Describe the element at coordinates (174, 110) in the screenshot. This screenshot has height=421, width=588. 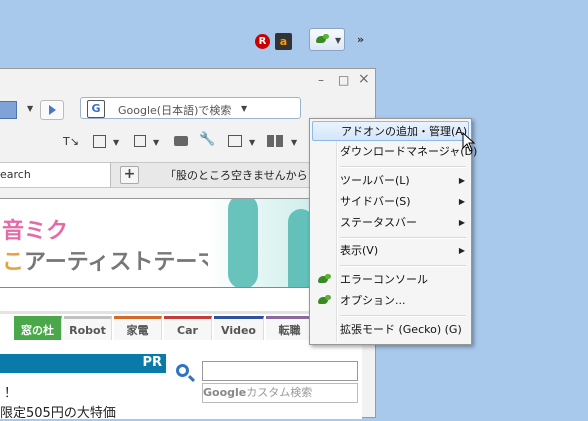
I see `search-input: Google(日本語)で検索` at that location.